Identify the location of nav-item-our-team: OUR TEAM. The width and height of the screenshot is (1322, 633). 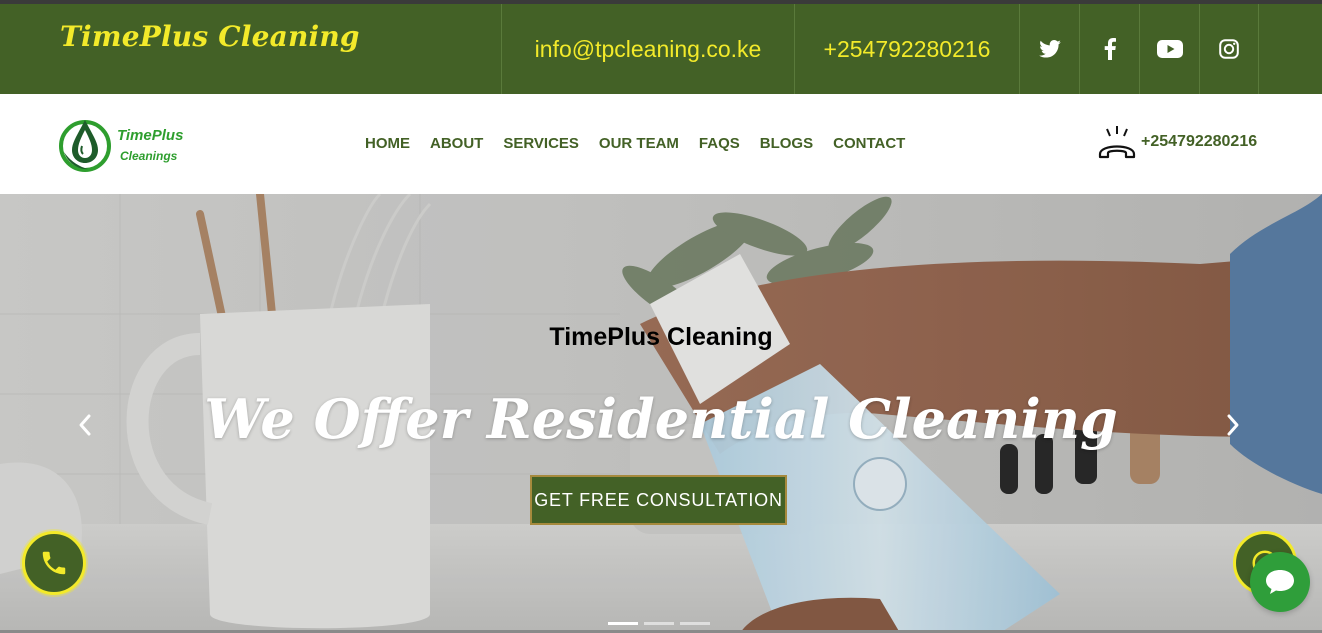
(639, 143).